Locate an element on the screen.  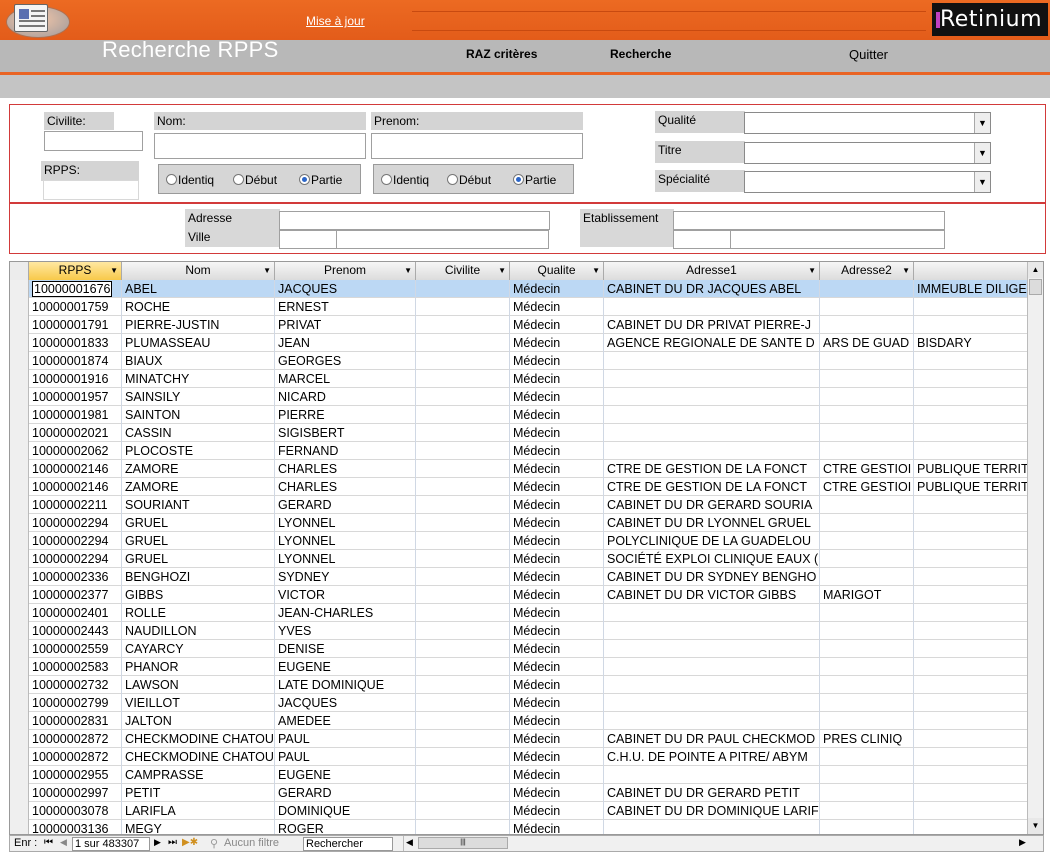
table-row: 10000002732 LAWSON LATE DOMINIQUE Médecin is located at coordinates (520, 685).